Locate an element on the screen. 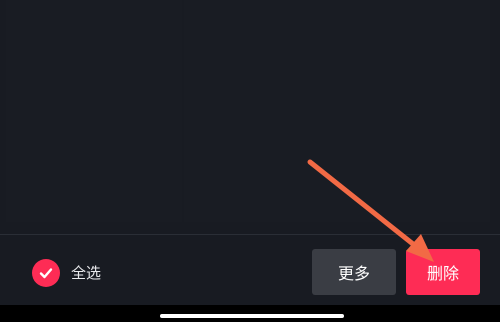 The width and height of the screenshot is (500, 322). delete-button: 删除 is located at coordinates (443, 272).